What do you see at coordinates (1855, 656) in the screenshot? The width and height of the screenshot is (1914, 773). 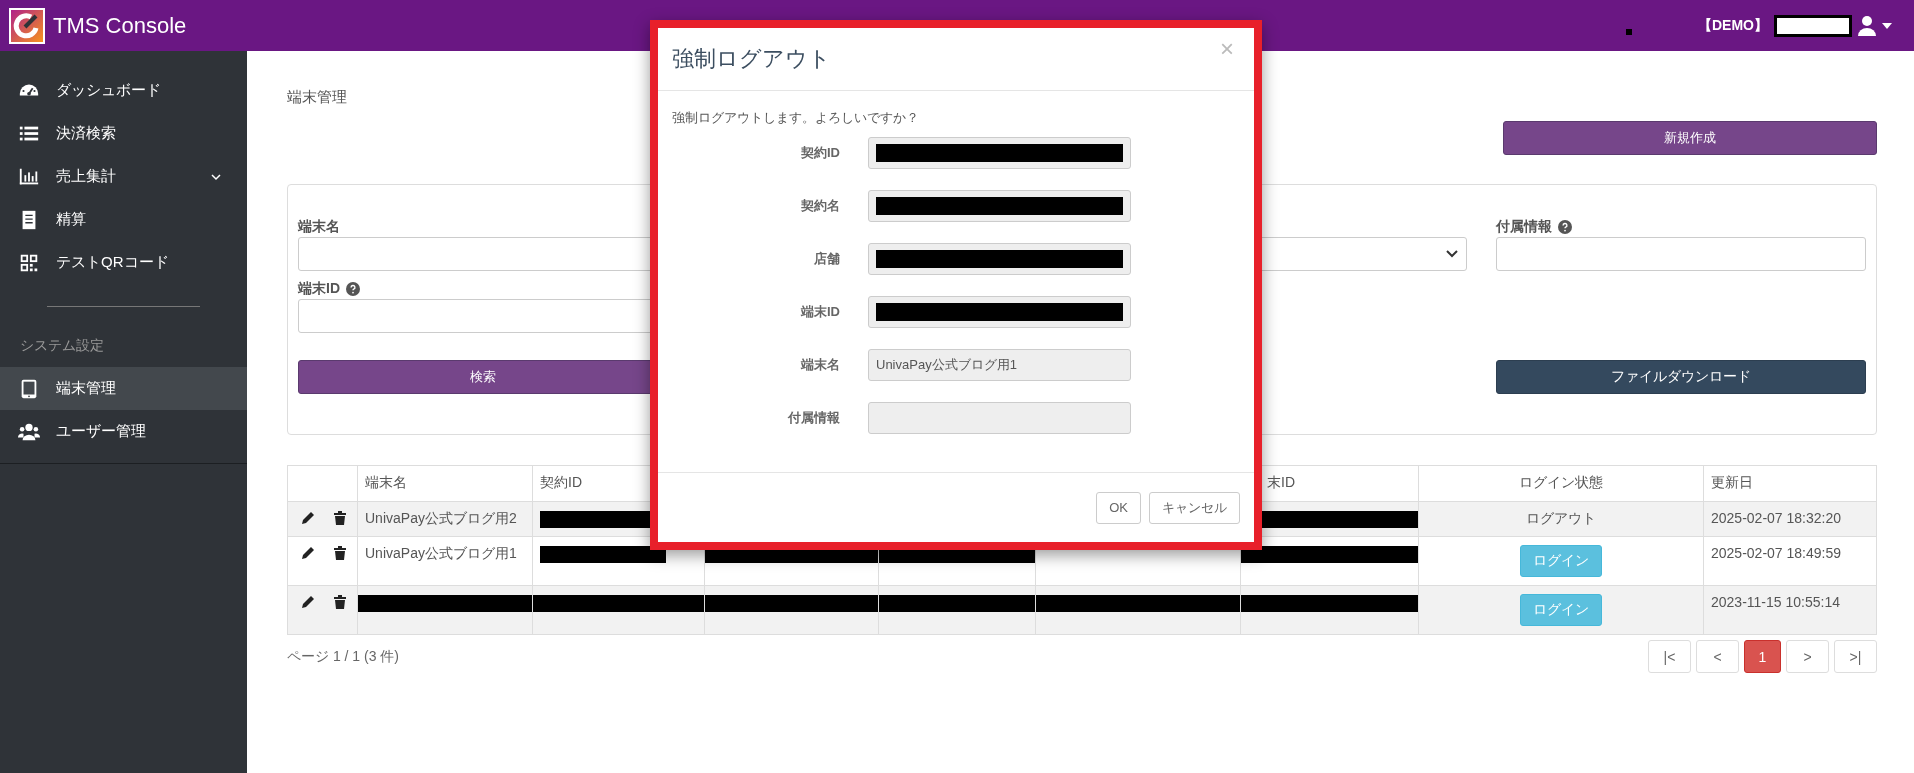 I see `page-button: >|` at bounding box center [1855, 656].